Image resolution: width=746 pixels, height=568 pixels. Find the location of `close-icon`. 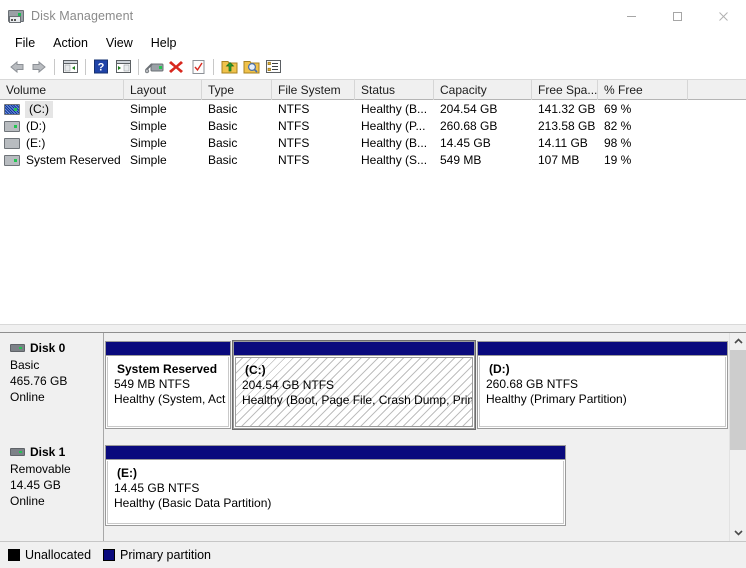

close-icon is located at coordinates (723, 16).